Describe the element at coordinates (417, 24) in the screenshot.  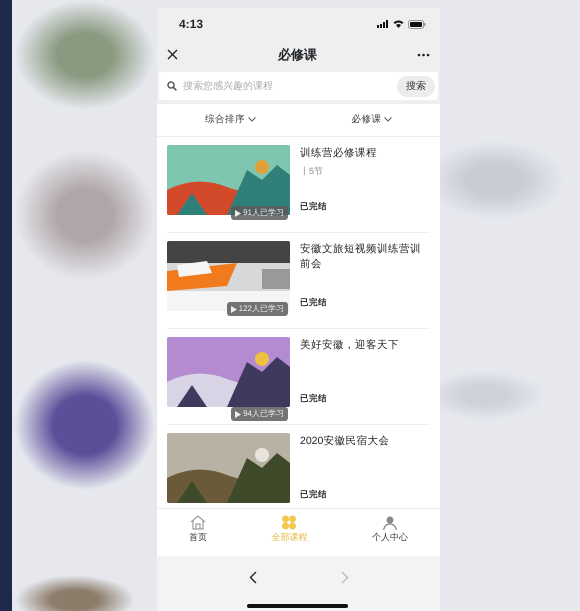
I see `battery-icon` at that location.